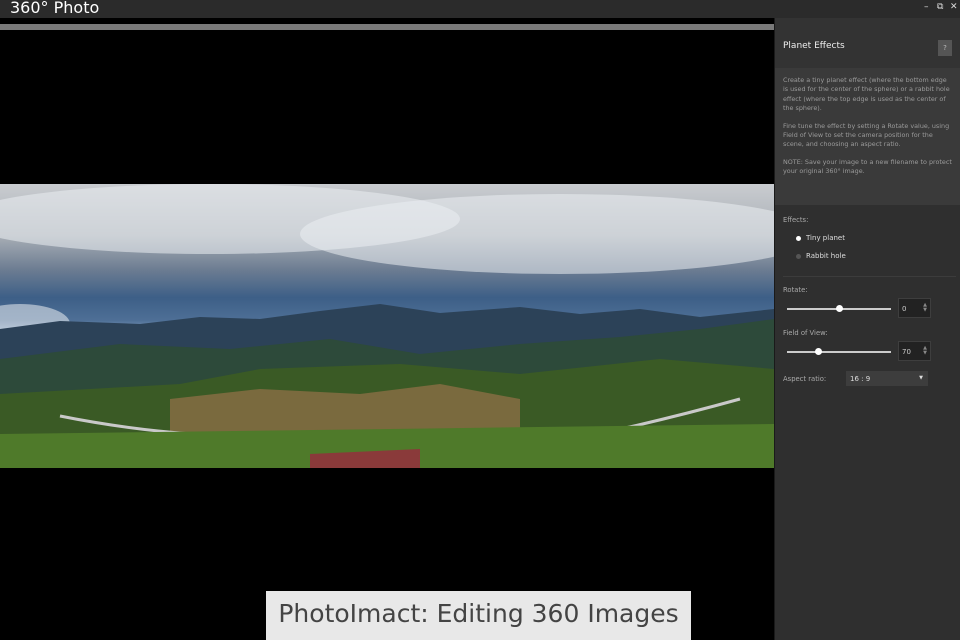 The width and height of the screenshot is (960, 640). What do you see at coordinates (796, 220) in the screenshot?
I see `effects-label: Effects:` at bounding box center [796, 220].